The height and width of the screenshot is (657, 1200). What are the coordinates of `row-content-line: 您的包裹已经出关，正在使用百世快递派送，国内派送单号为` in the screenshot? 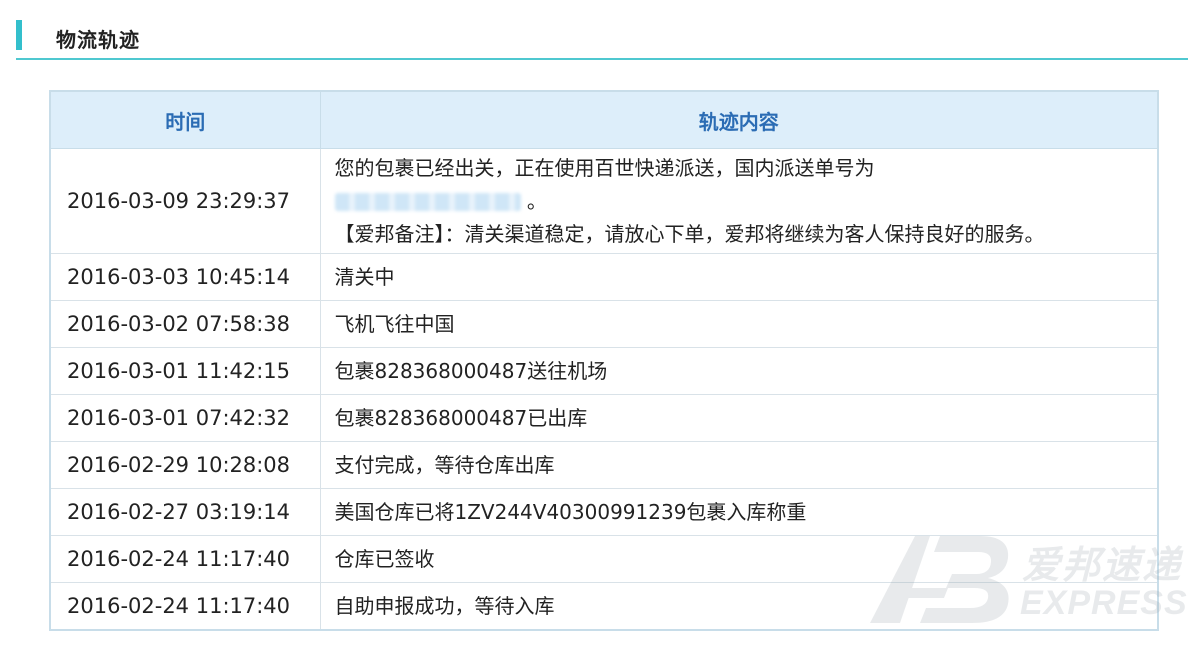 It's located at (604, 167).